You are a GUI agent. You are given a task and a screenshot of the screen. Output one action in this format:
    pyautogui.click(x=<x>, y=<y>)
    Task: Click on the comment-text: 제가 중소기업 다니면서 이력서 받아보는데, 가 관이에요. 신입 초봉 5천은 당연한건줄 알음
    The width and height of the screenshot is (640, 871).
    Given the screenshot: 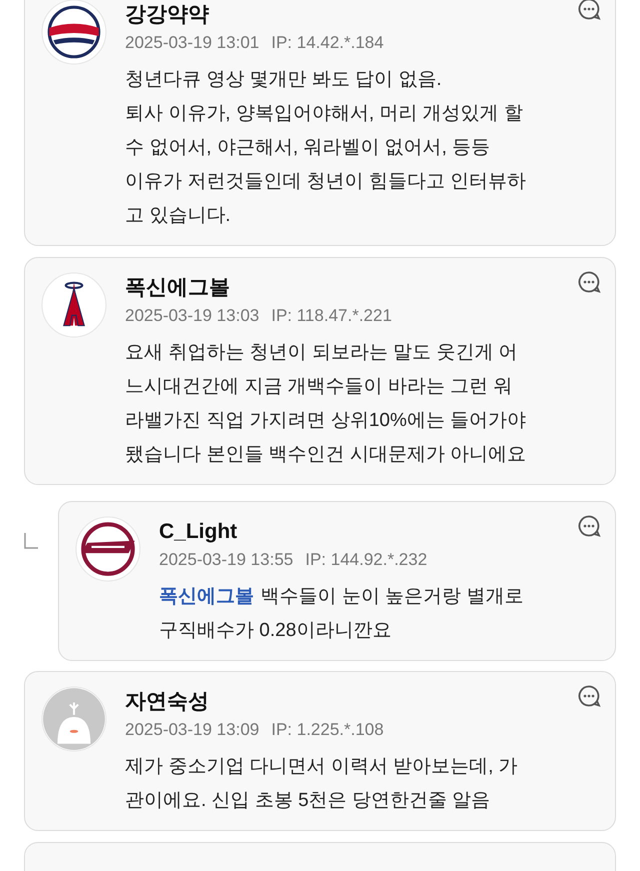 What is the action you would take?
    pyautogui.click(x=322, y=784)
    